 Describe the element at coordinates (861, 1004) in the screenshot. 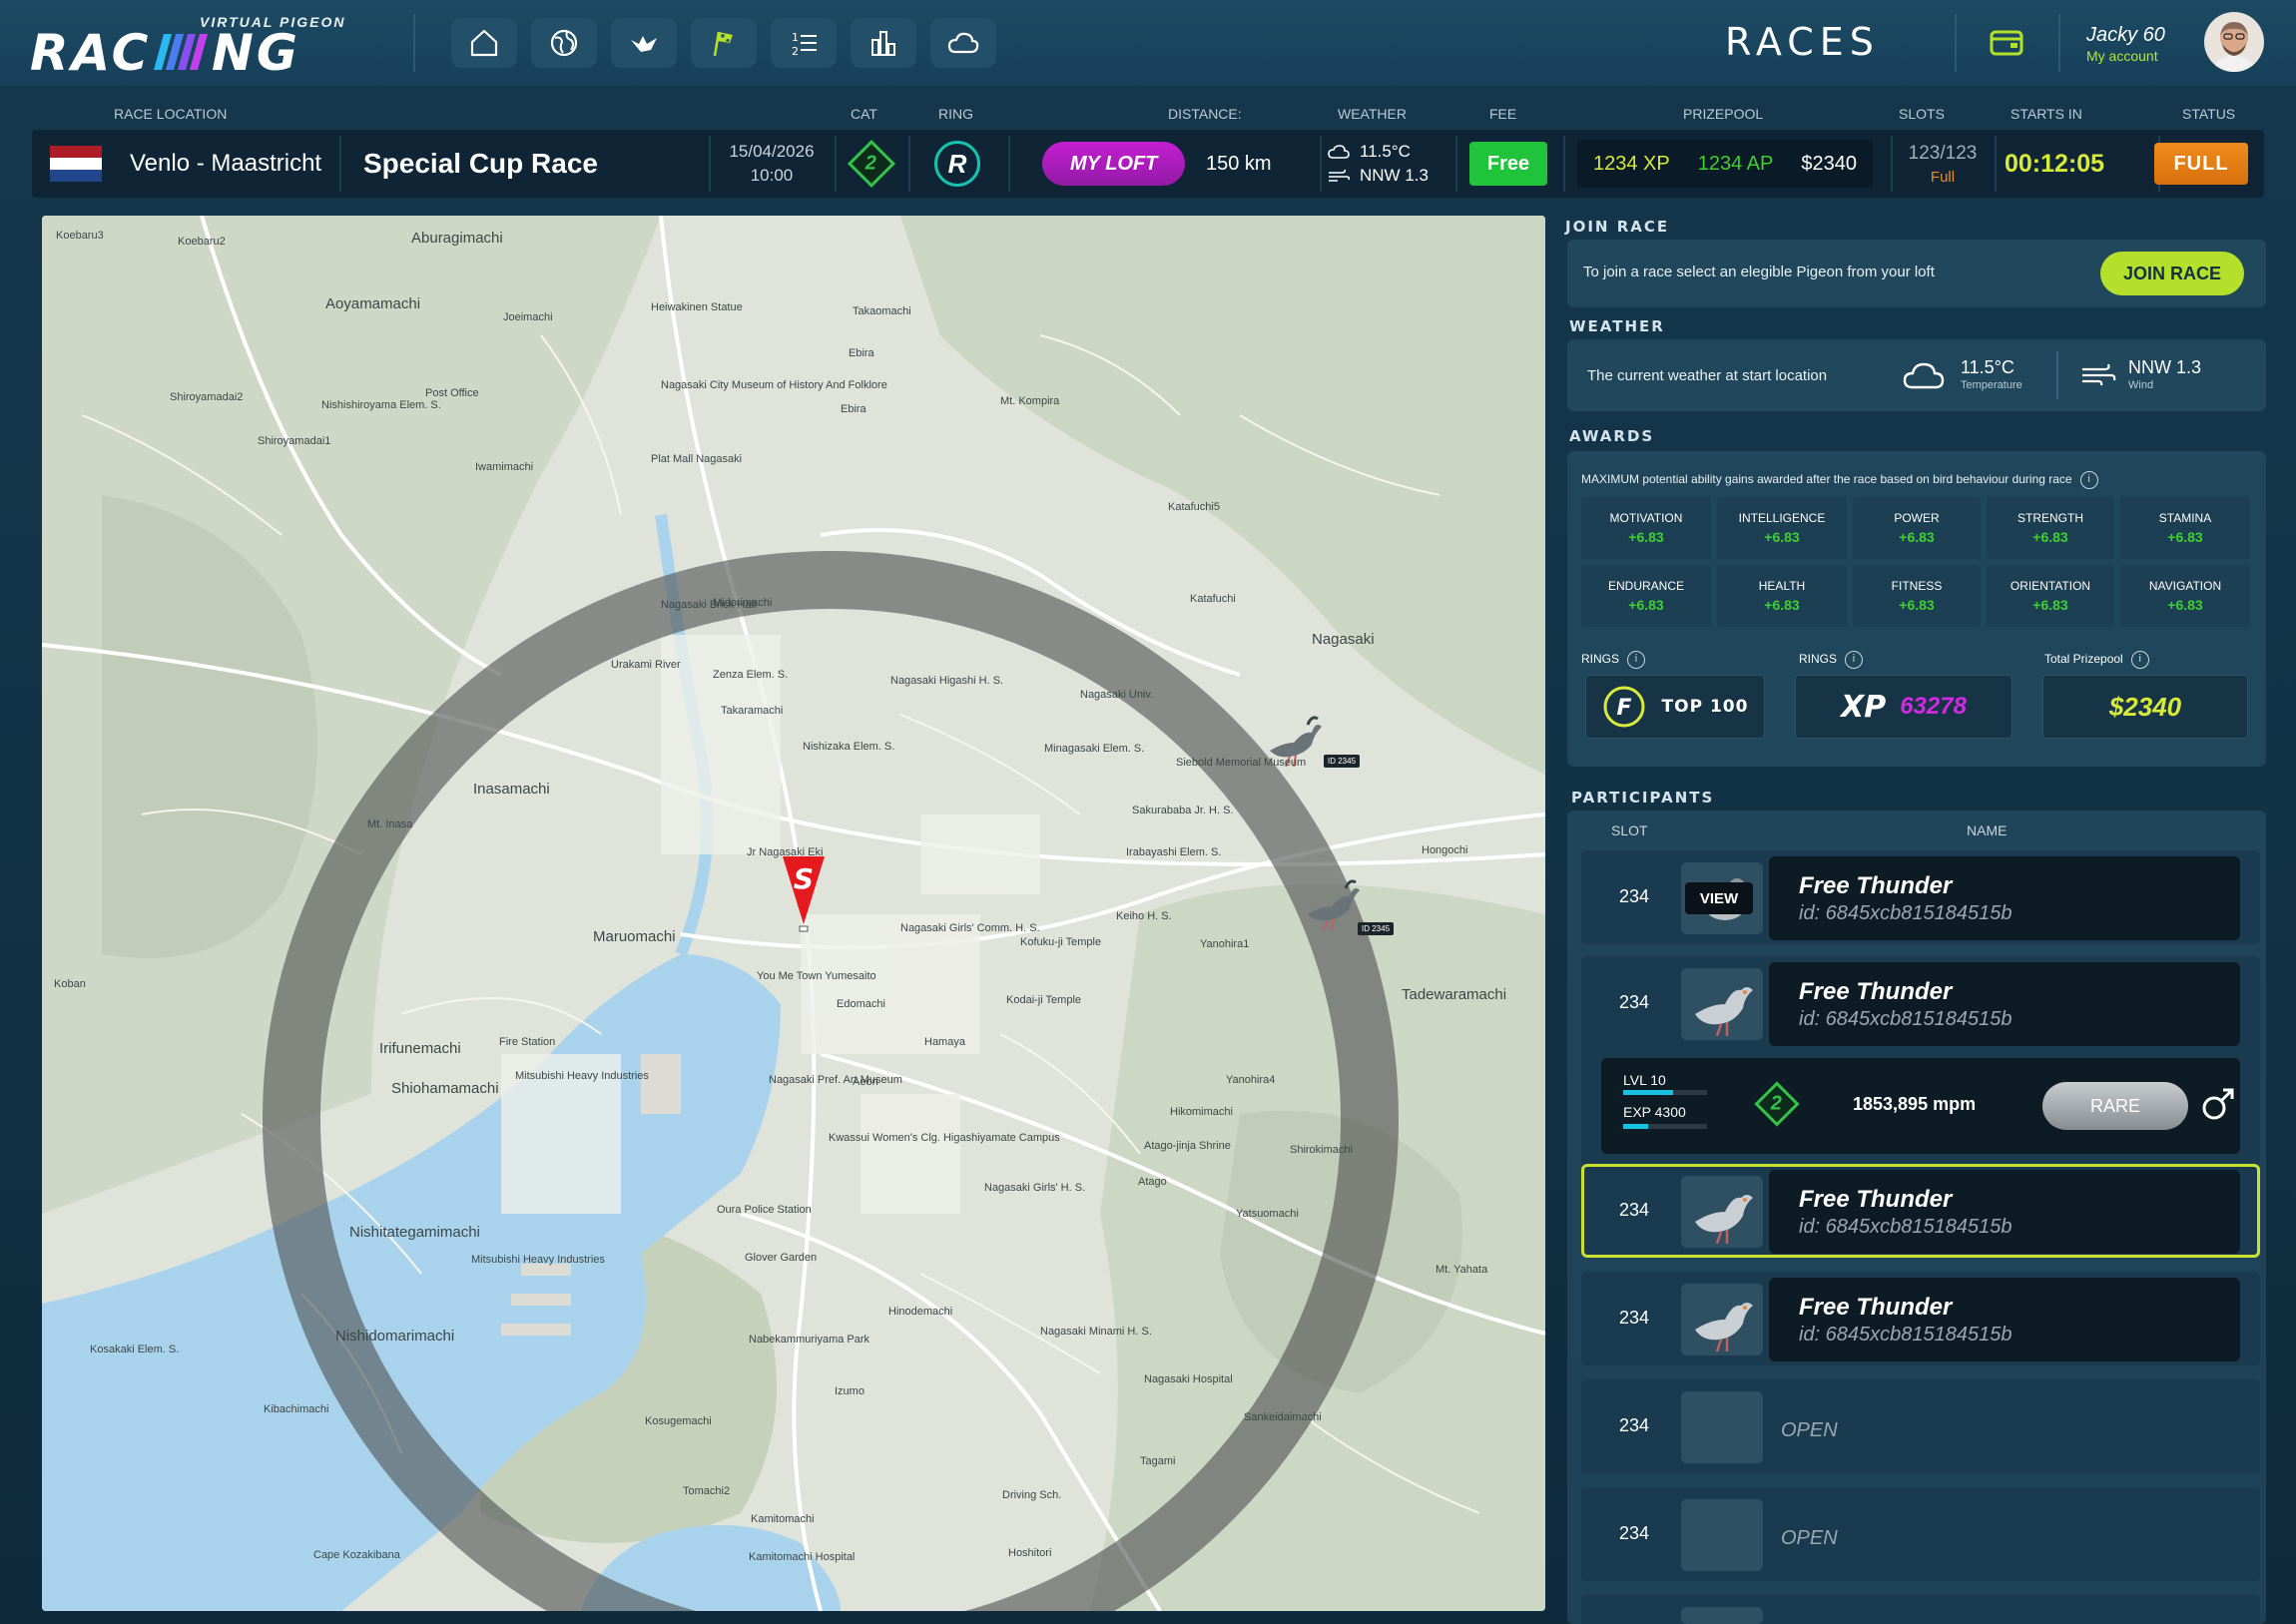

I see `map-label: Edomachi` at that location.